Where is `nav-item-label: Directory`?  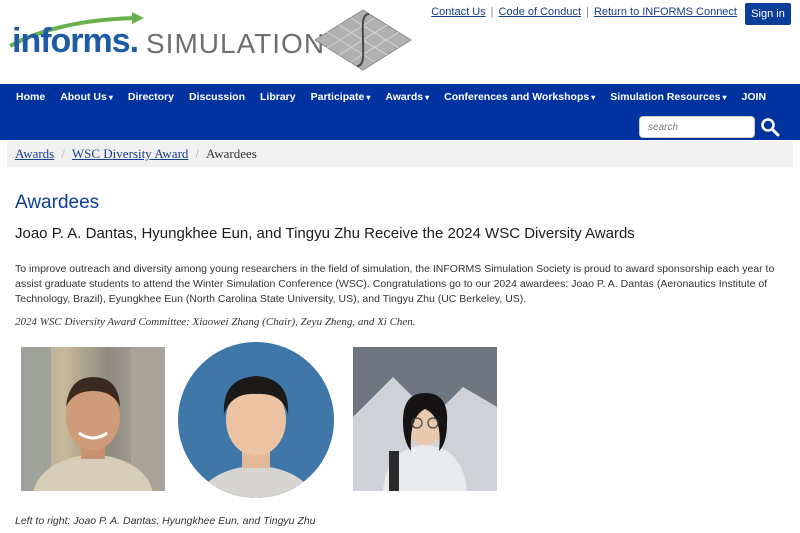
nav-item-label: Directory is located at coordinates (150, 97).